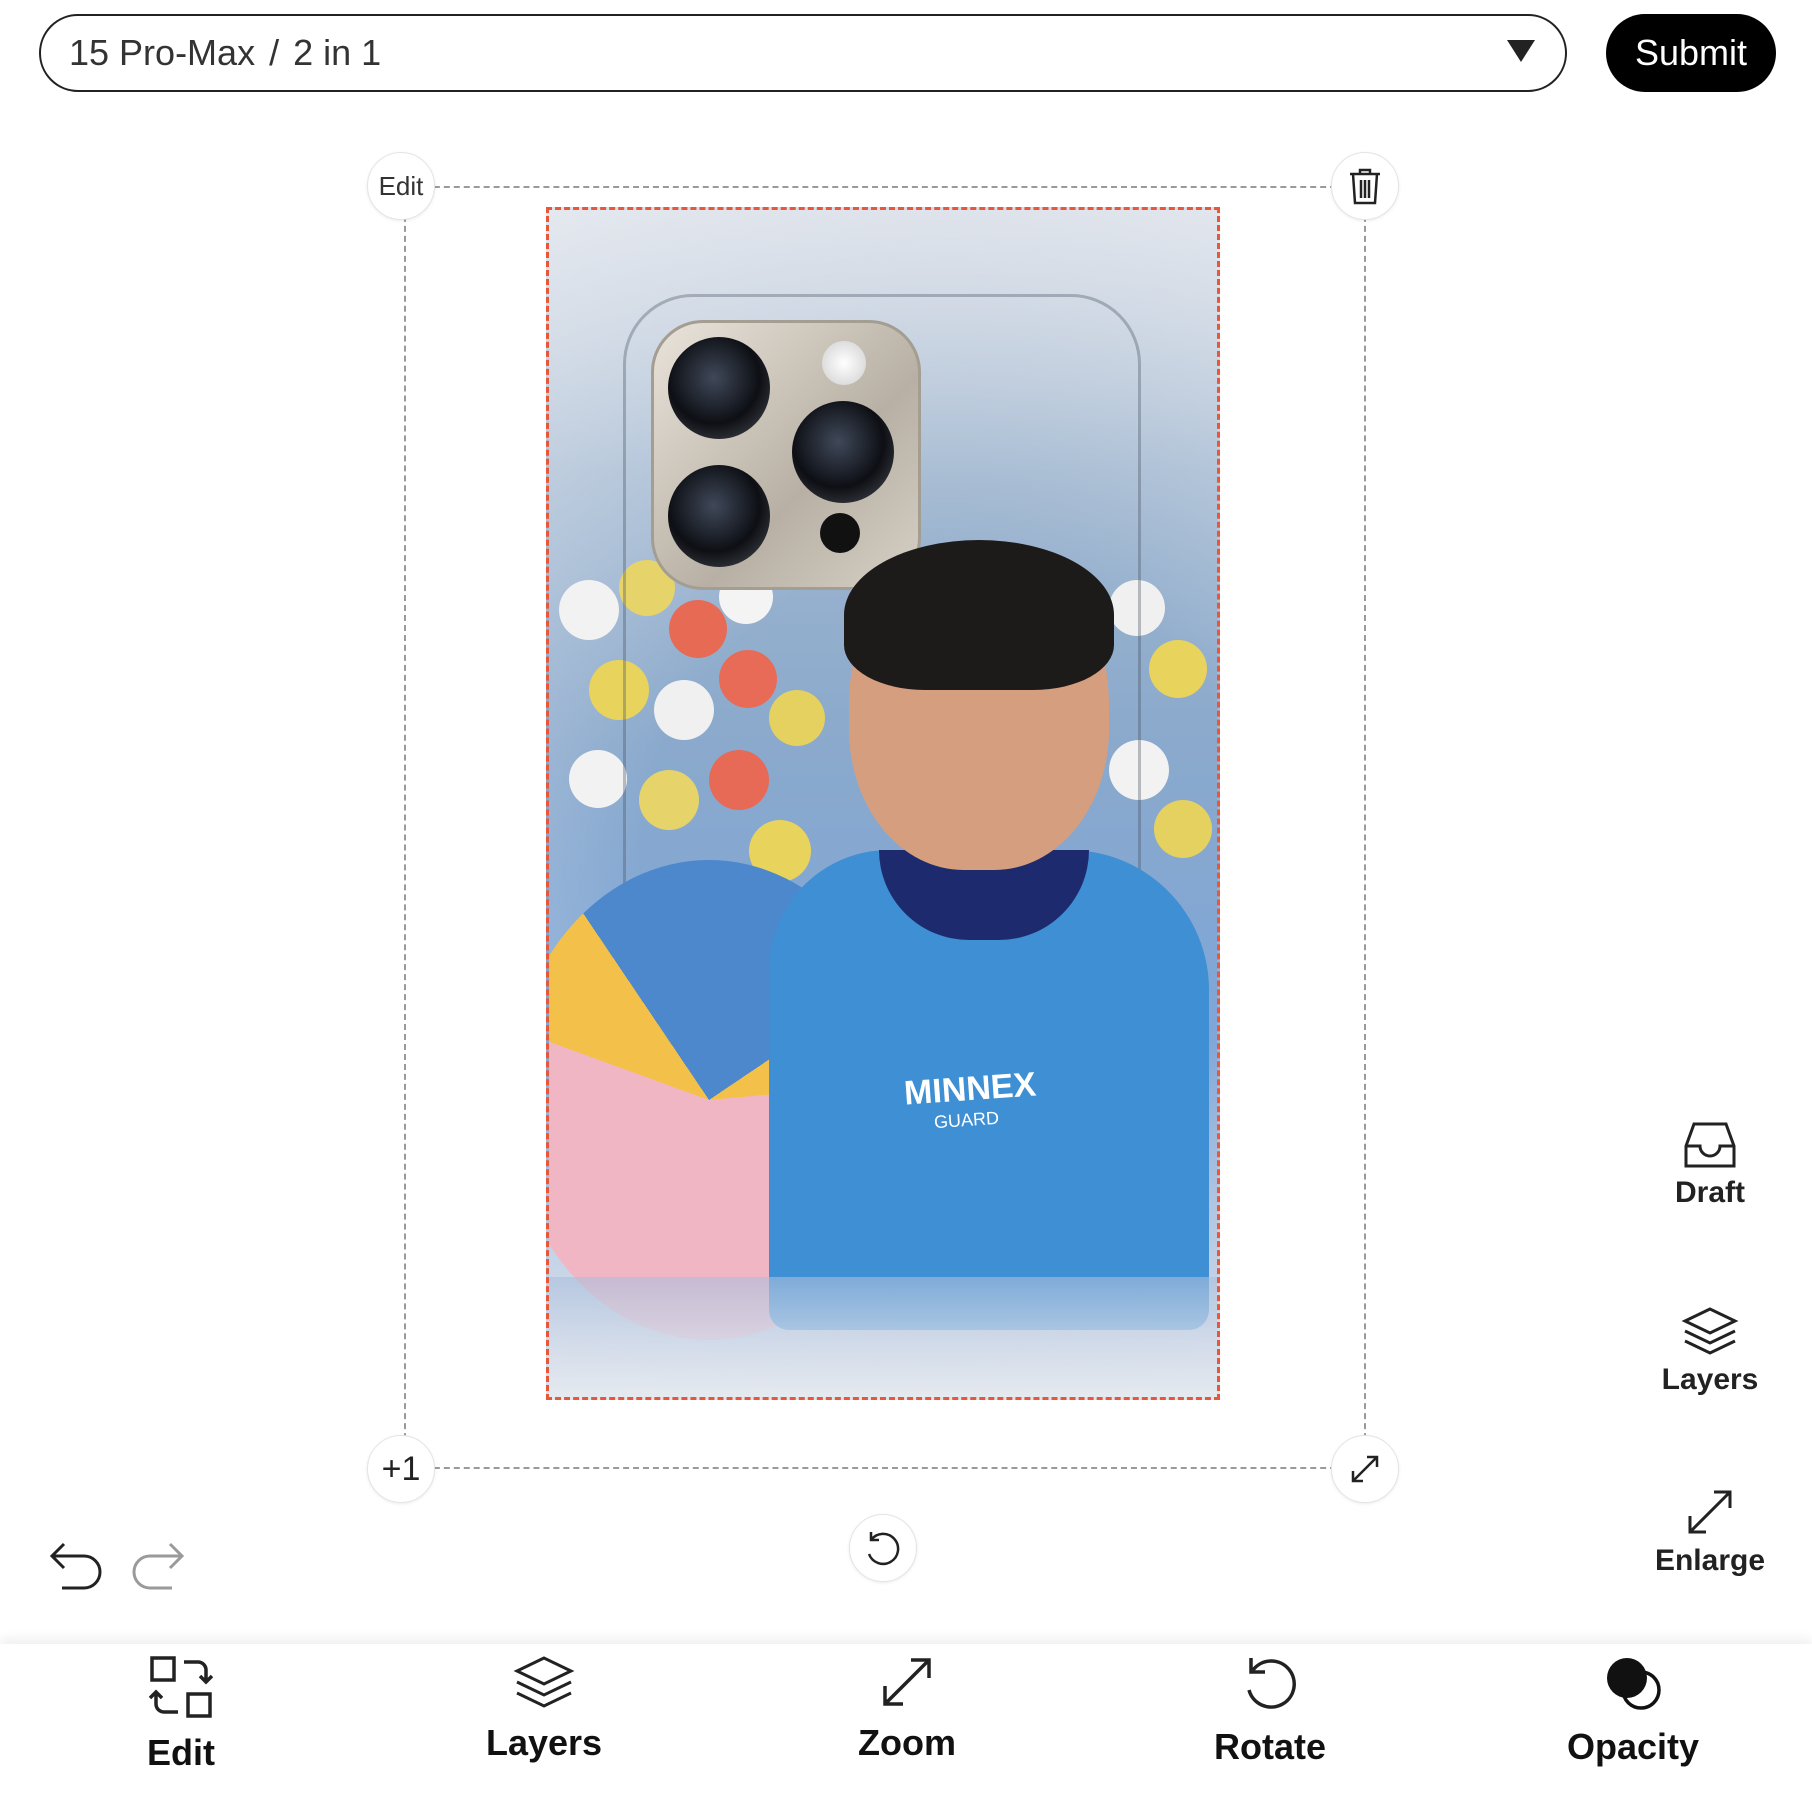 The height and width of the screenshot is (1794, 1812). What do you see at coordinates (803, 53) in the screenshot?
I see `model-select: 15 Pro-Max / 2 in 1` at bounding box center [803, 53].